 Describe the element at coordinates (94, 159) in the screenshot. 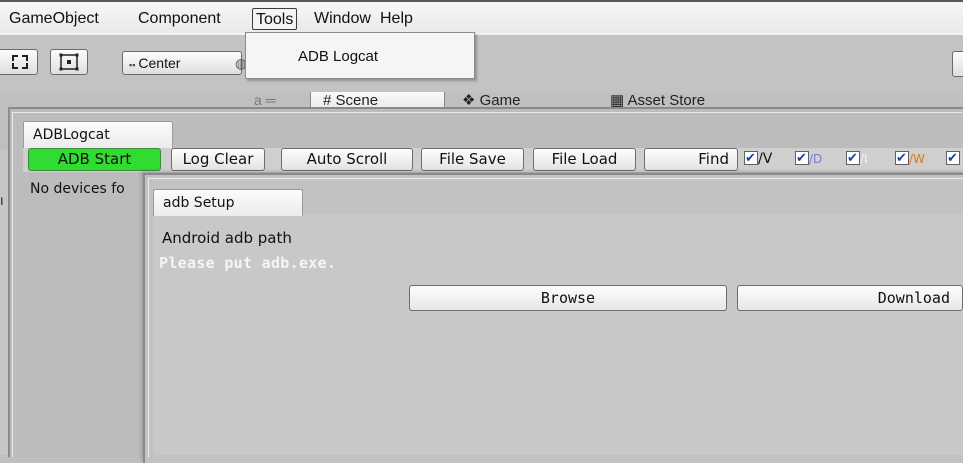

I see `adb-start-button: ADB Start` at that location.